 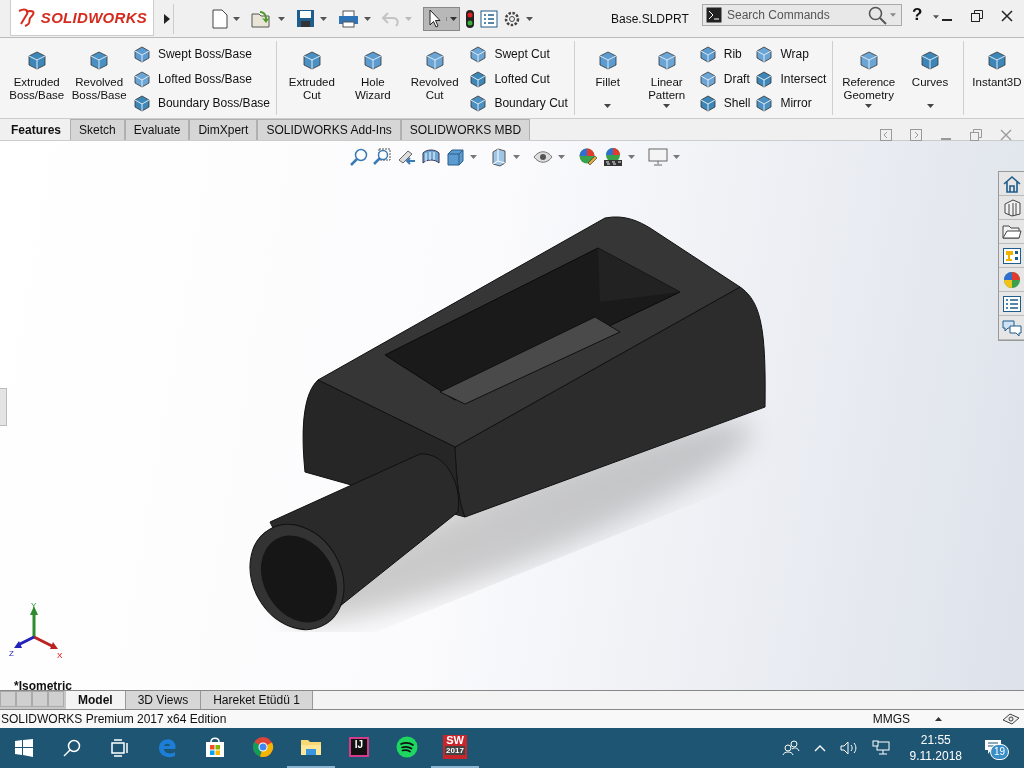 What do you see at coordinates (499, 157) in the screenshot?
I see `display-style-icon` at bounding box center [499, 157].